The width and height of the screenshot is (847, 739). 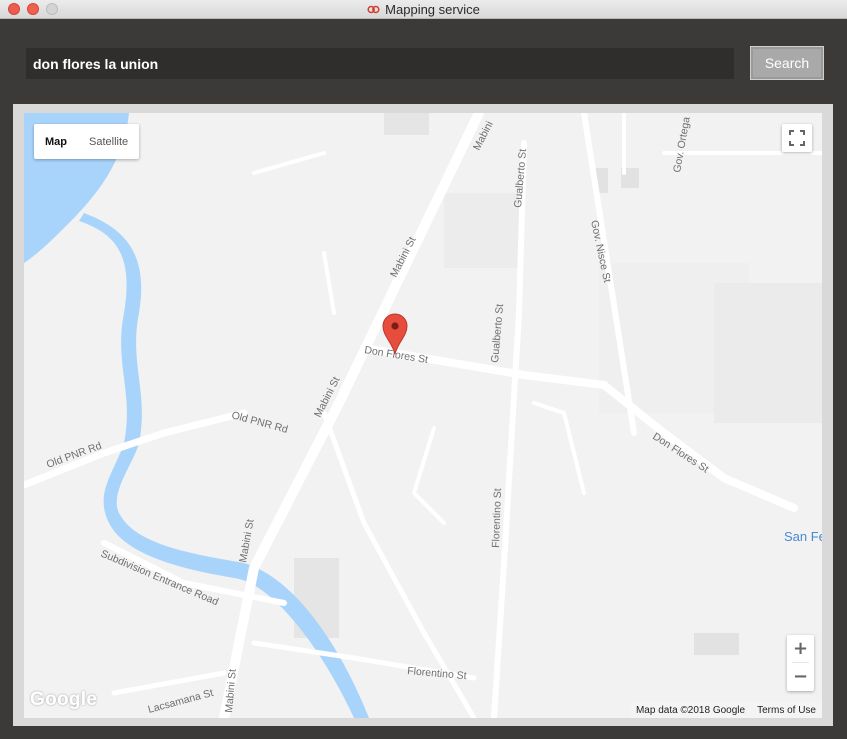 I want to click on map-type-satellite-button: Satellite, so click(x=108, y=142).